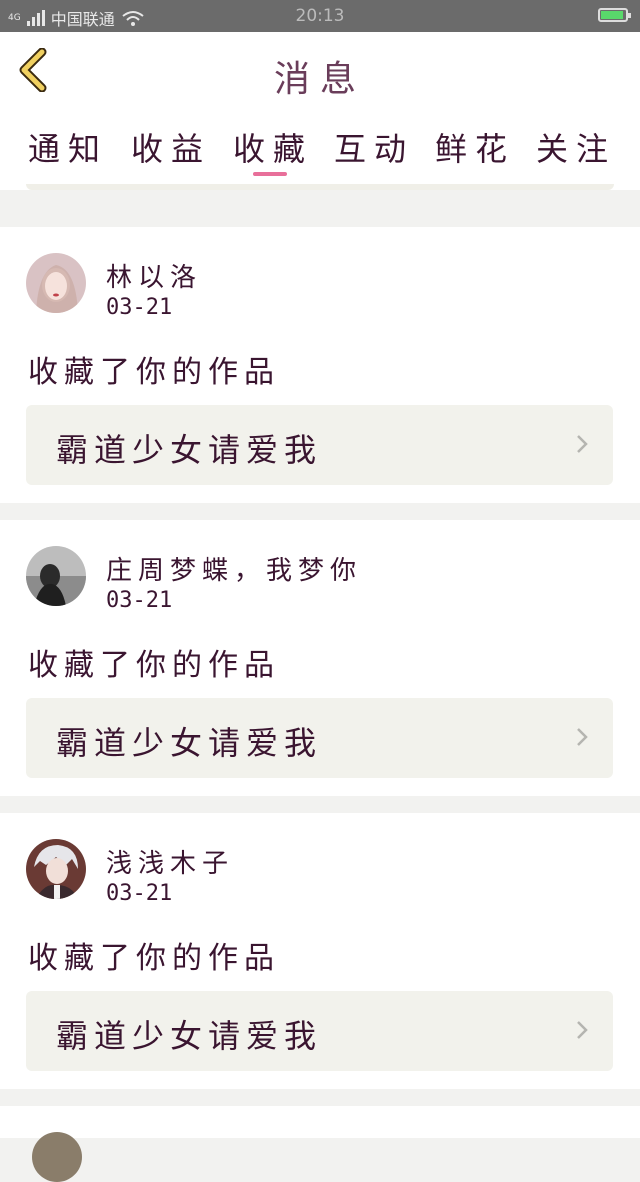 This screenshot has height=1182, width=640. I want to click on tab-favorites: 收藏, so click(273, 147).